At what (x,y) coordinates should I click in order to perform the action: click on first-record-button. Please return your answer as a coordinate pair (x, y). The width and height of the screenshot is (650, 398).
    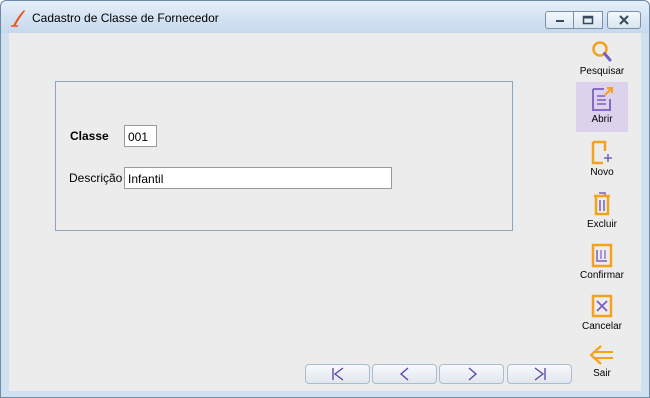
    Looking at the image, I should click on (337, 374).